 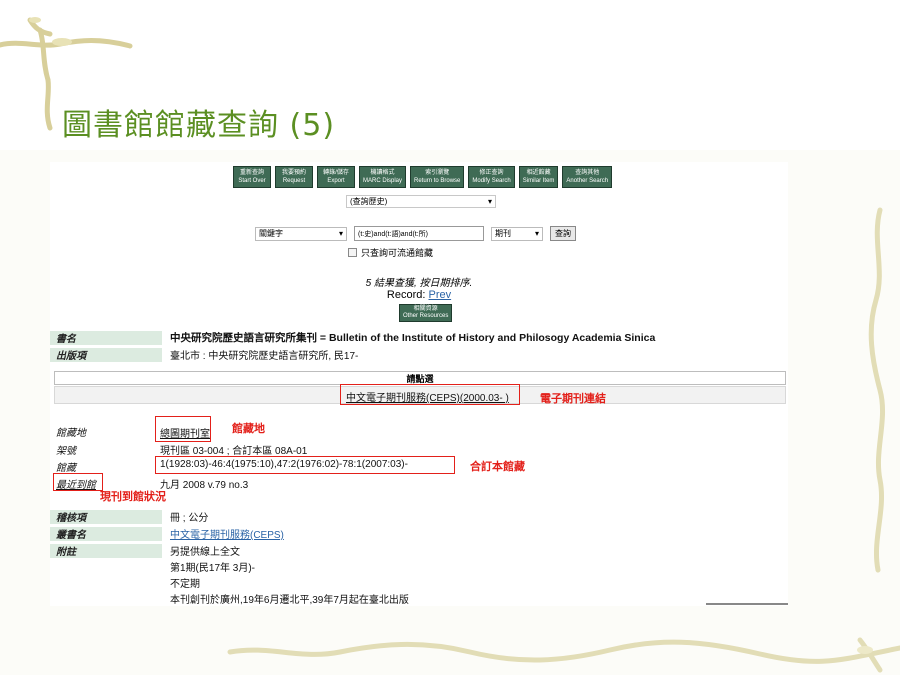 What do you see at coordinates (294, 177) in the screenshot?
I see `request-button: 我要預約 Request` at bounding box center [294, 177].